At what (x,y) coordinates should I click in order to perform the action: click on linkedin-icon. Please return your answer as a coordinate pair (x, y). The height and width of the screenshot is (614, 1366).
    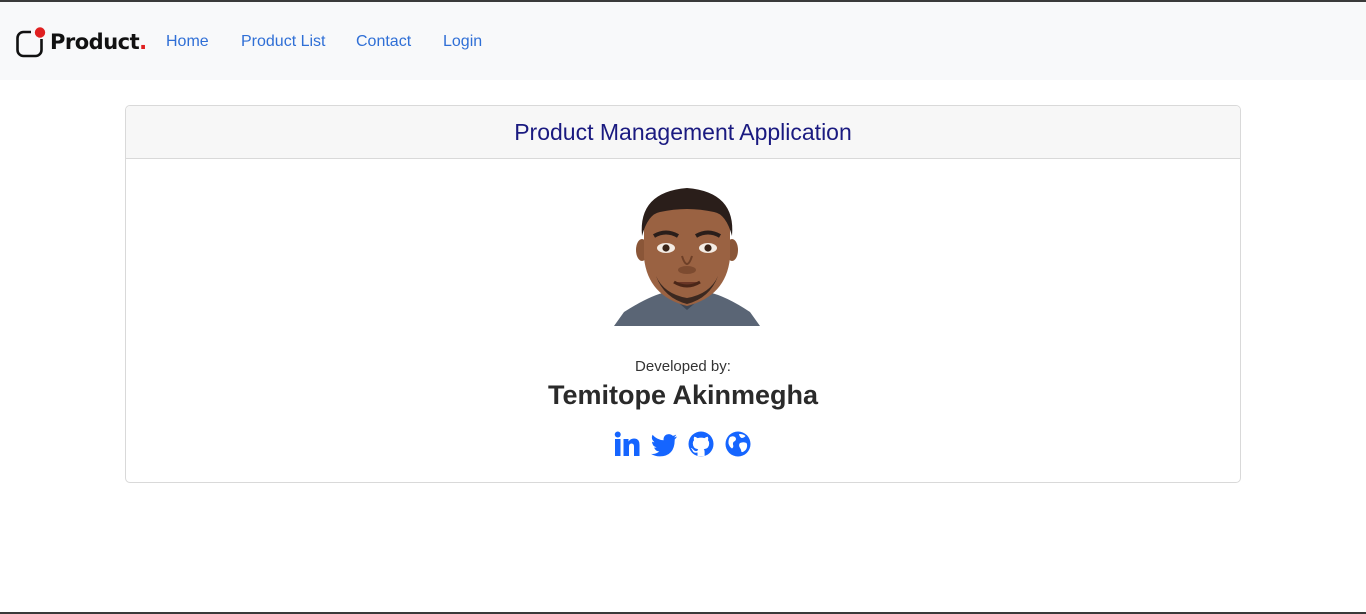
    Looking at the image, I should click on (627, 444).